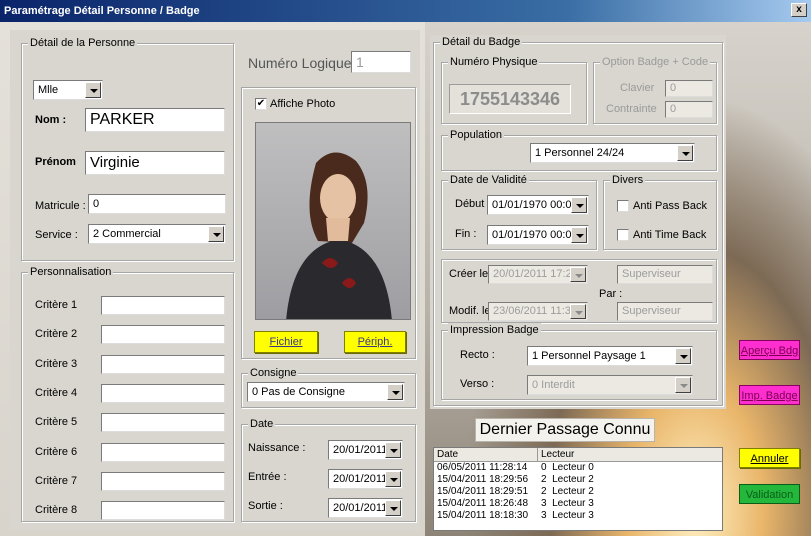 The height and width of the screenshot is (536, 811). What do you see at coordinates (365, 508) in the screenshot?
I see `sortie-date-picker: 20/01/2011` at bounding box center [365, 508].